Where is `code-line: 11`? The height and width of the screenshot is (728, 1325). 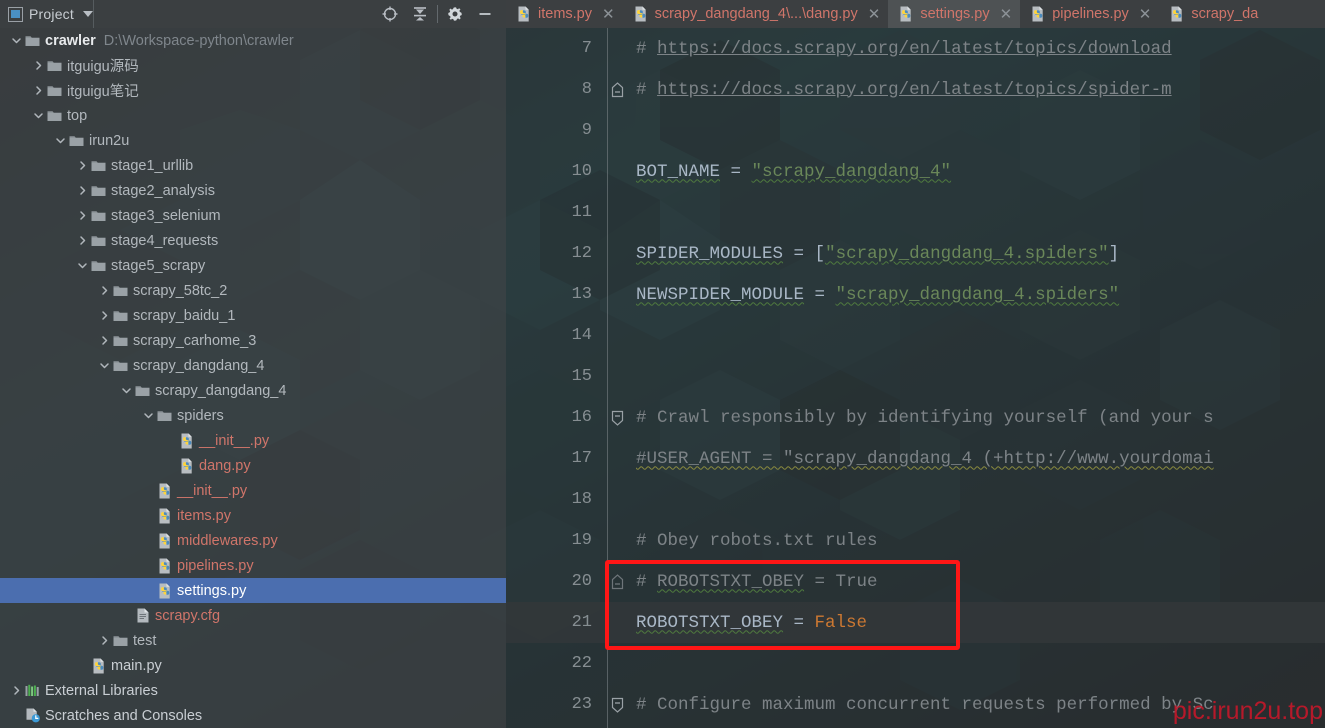
code-line: 11 is located at coordinates (915, 212).